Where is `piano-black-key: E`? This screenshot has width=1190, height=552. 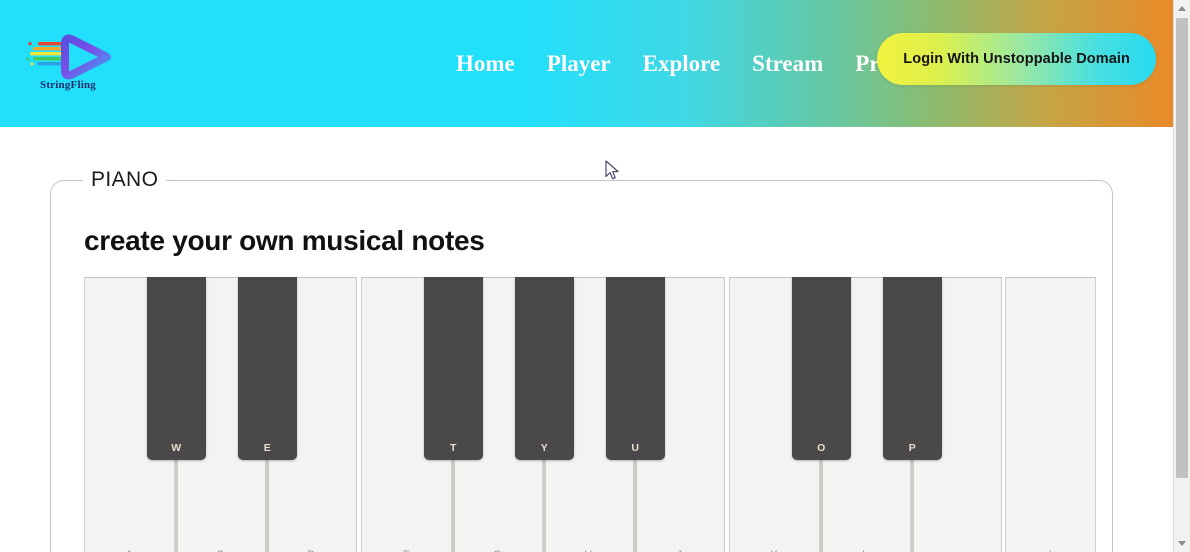
piano-black-key: E is located at coordinates (267, 368).